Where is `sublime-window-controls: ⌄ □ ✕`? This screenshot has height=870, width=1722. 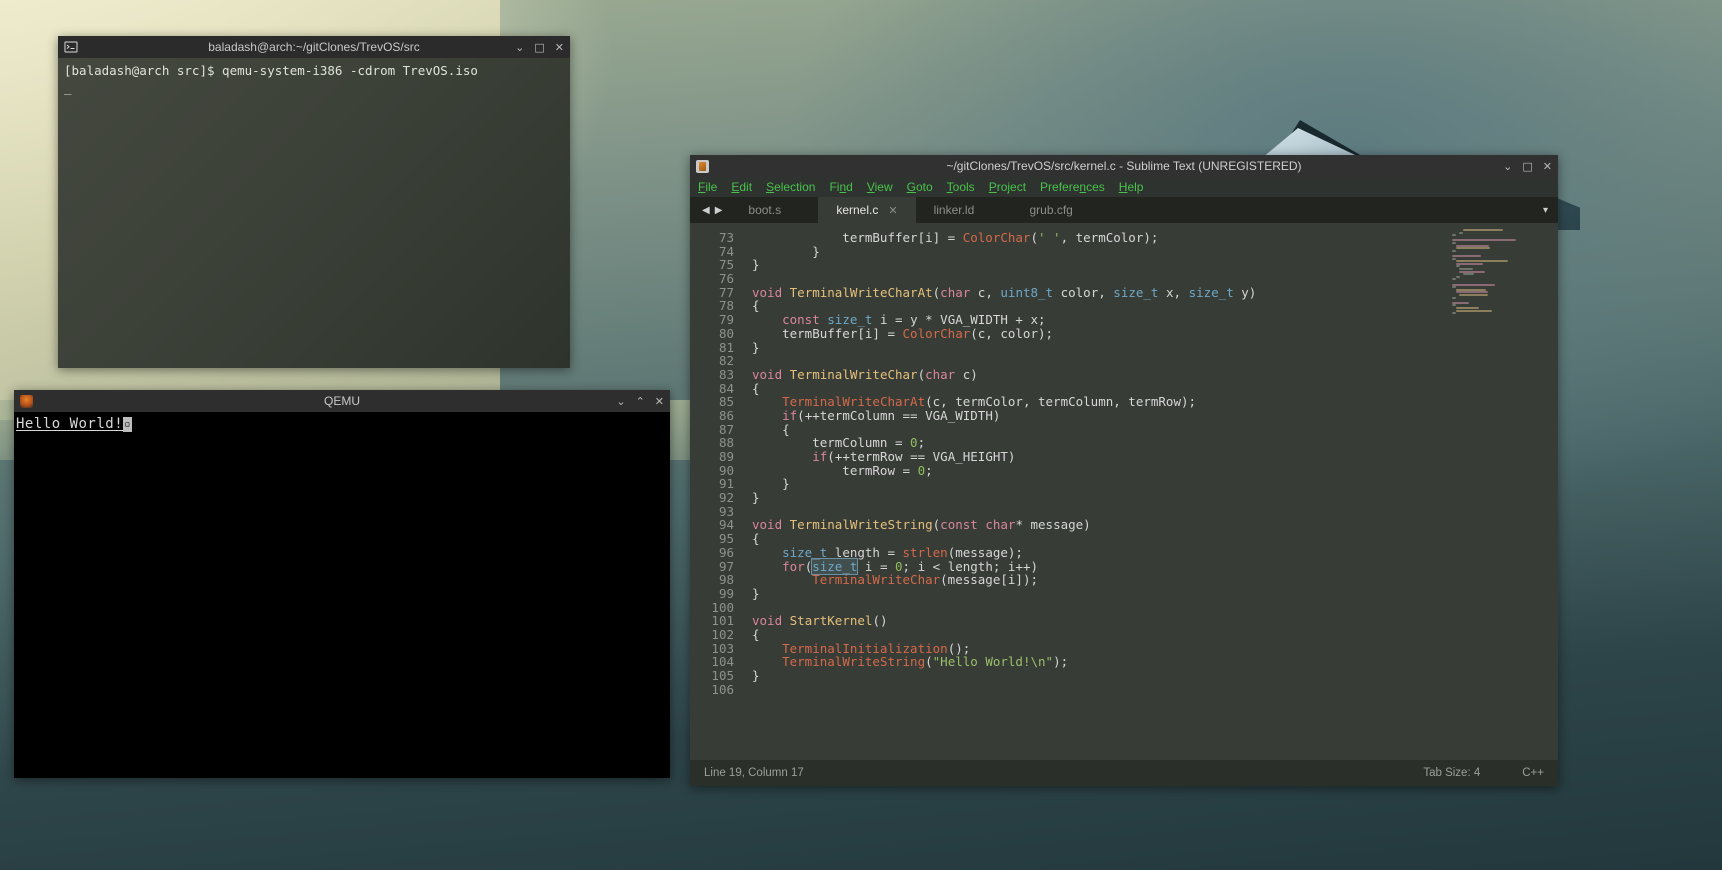 sublime-window-controls: ⌄ □ ✕ is located at coordinates (1527, 166).